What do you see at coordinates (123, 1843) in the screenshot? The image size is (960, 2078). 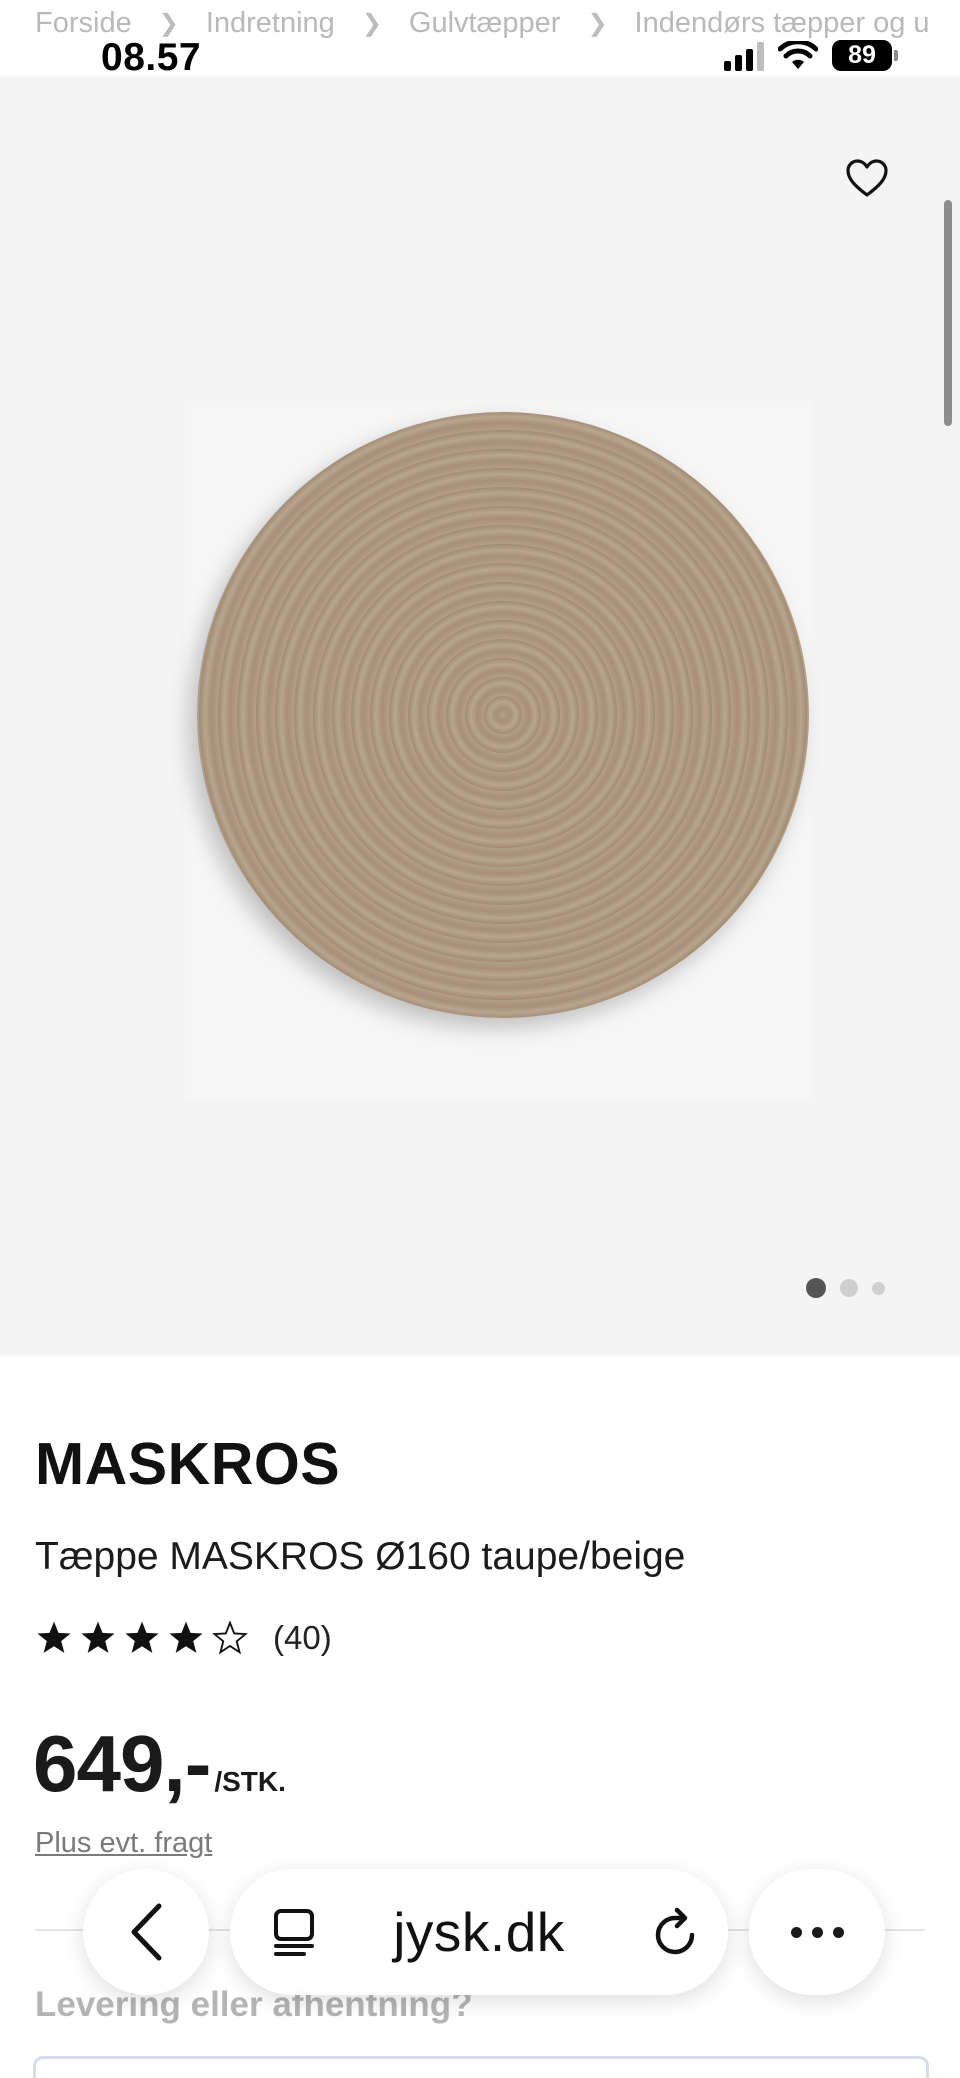 I see `shipping-info-link: Plus evt. fragt` at bounding box center [123, 1843].